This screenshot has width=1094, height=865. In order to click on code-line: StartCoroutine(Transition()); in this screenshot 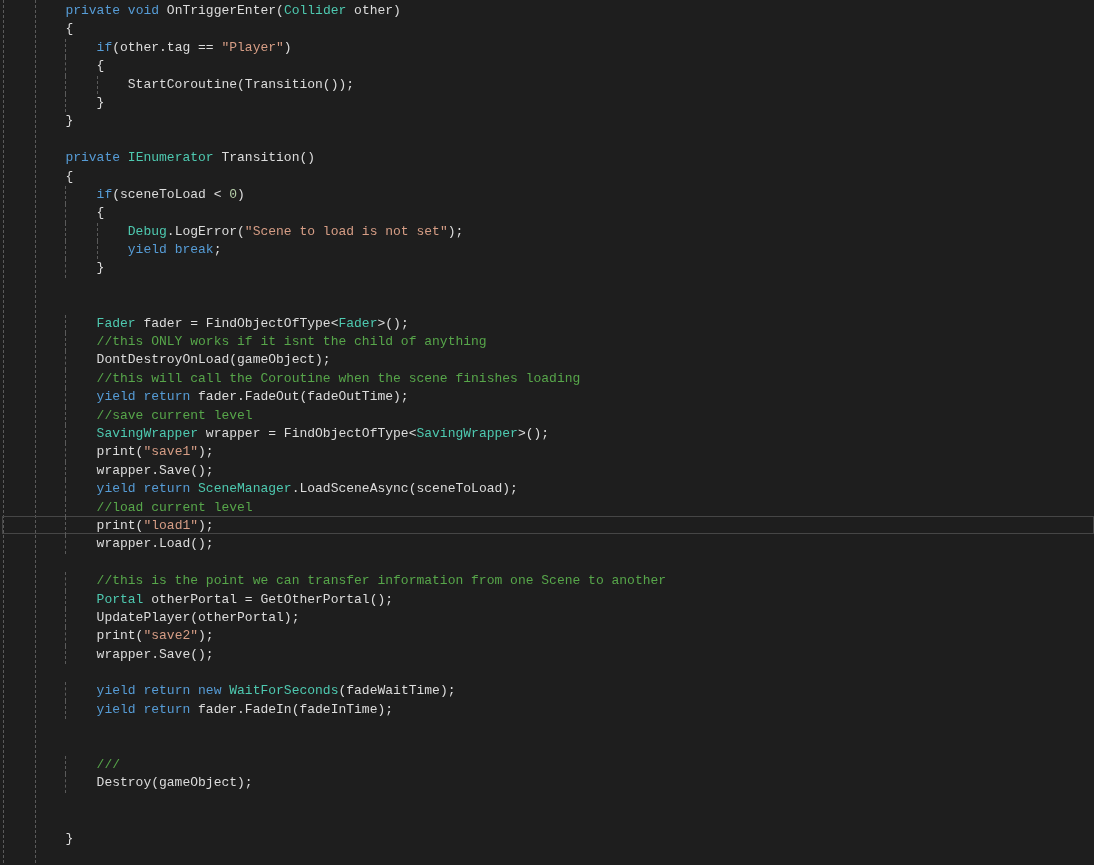, I will do `click(241, 84)`.